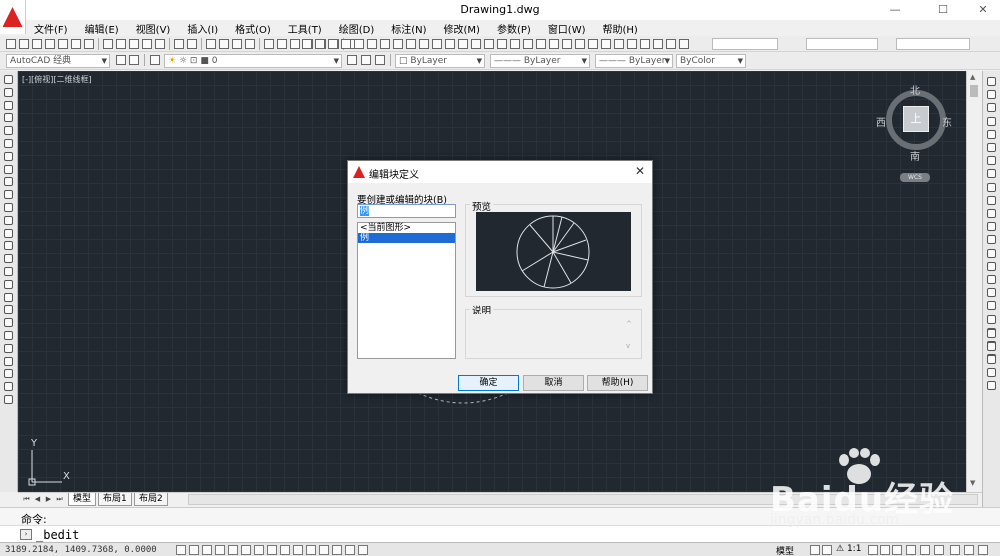 The height and width of the screenshot is (556, 1000). Describe the element at coordinates (224, 44) in the screenshot. I see `zoom-realtime-icon` at that location.